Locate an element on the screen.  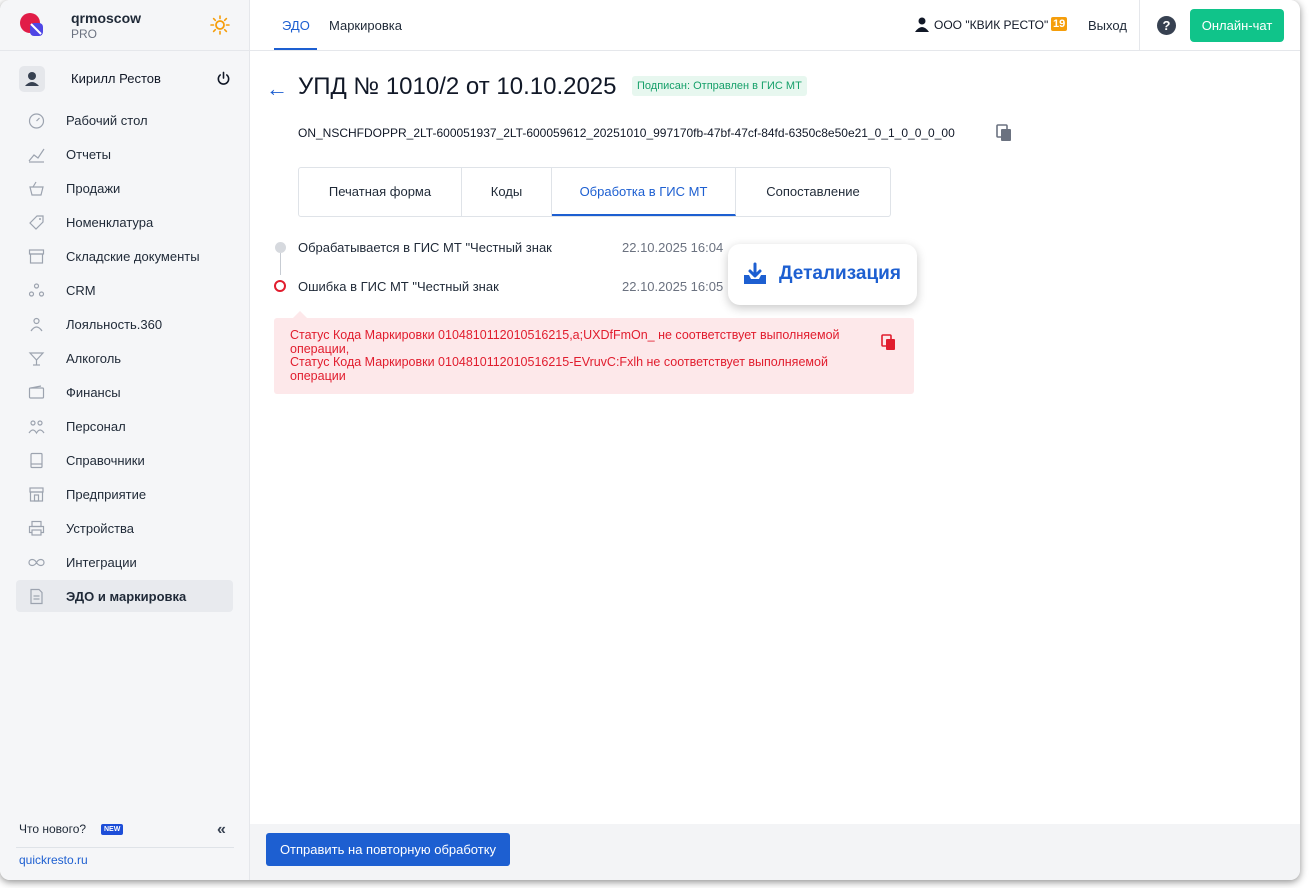
whats-new-link: Что нового? is located at coordinates (52, 829).